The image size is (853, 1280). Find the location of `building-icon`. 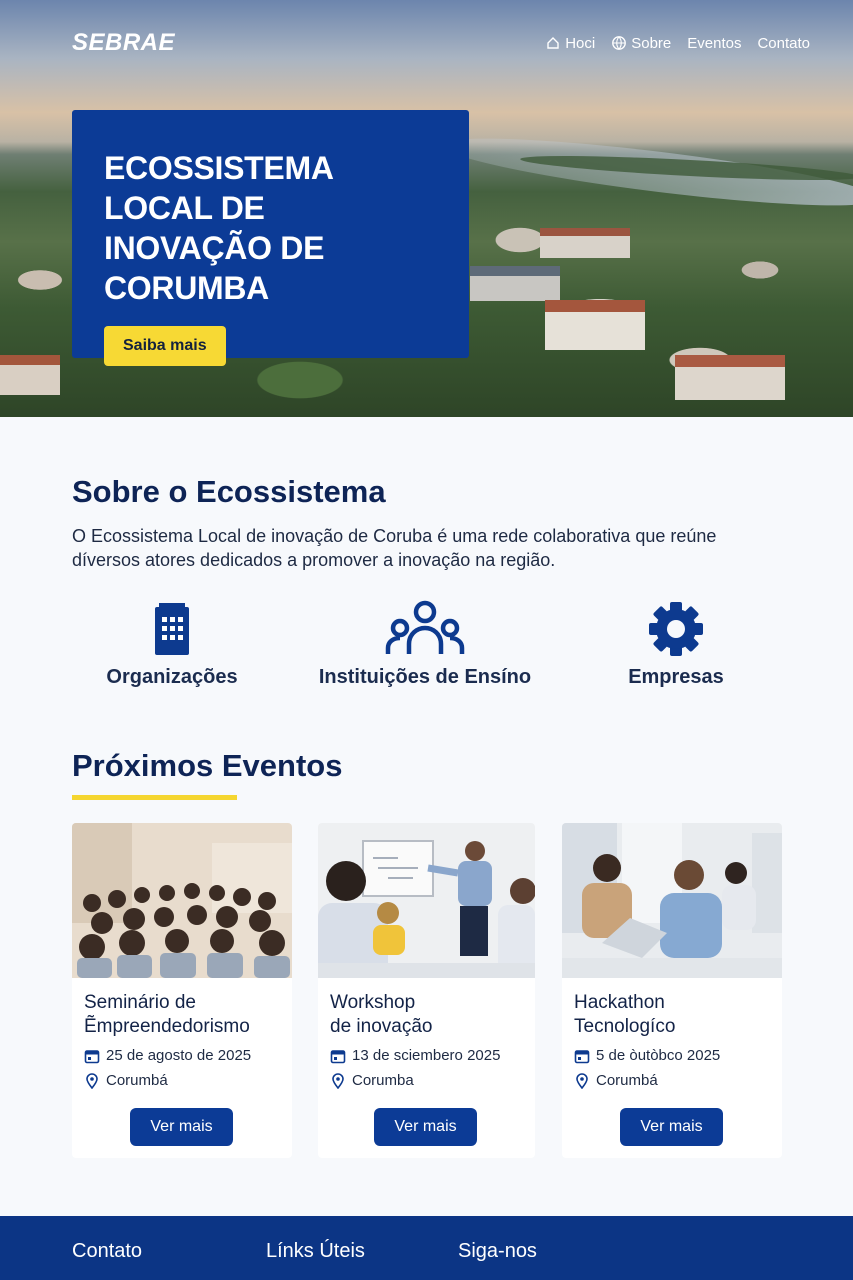

building-icon is located at coordinates (172, 629).